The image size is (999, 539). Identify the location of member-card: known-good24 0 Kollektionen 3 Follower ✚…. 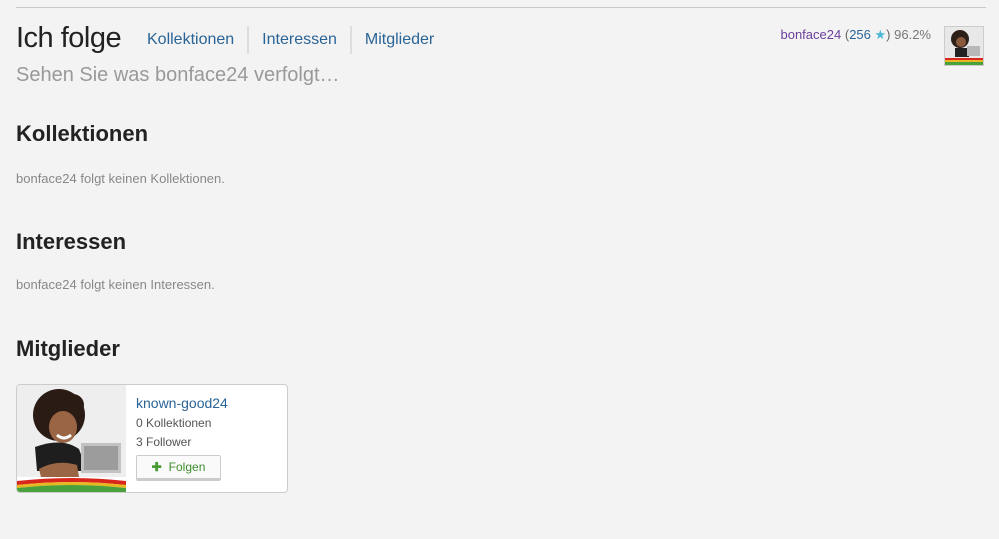
(152, 438).